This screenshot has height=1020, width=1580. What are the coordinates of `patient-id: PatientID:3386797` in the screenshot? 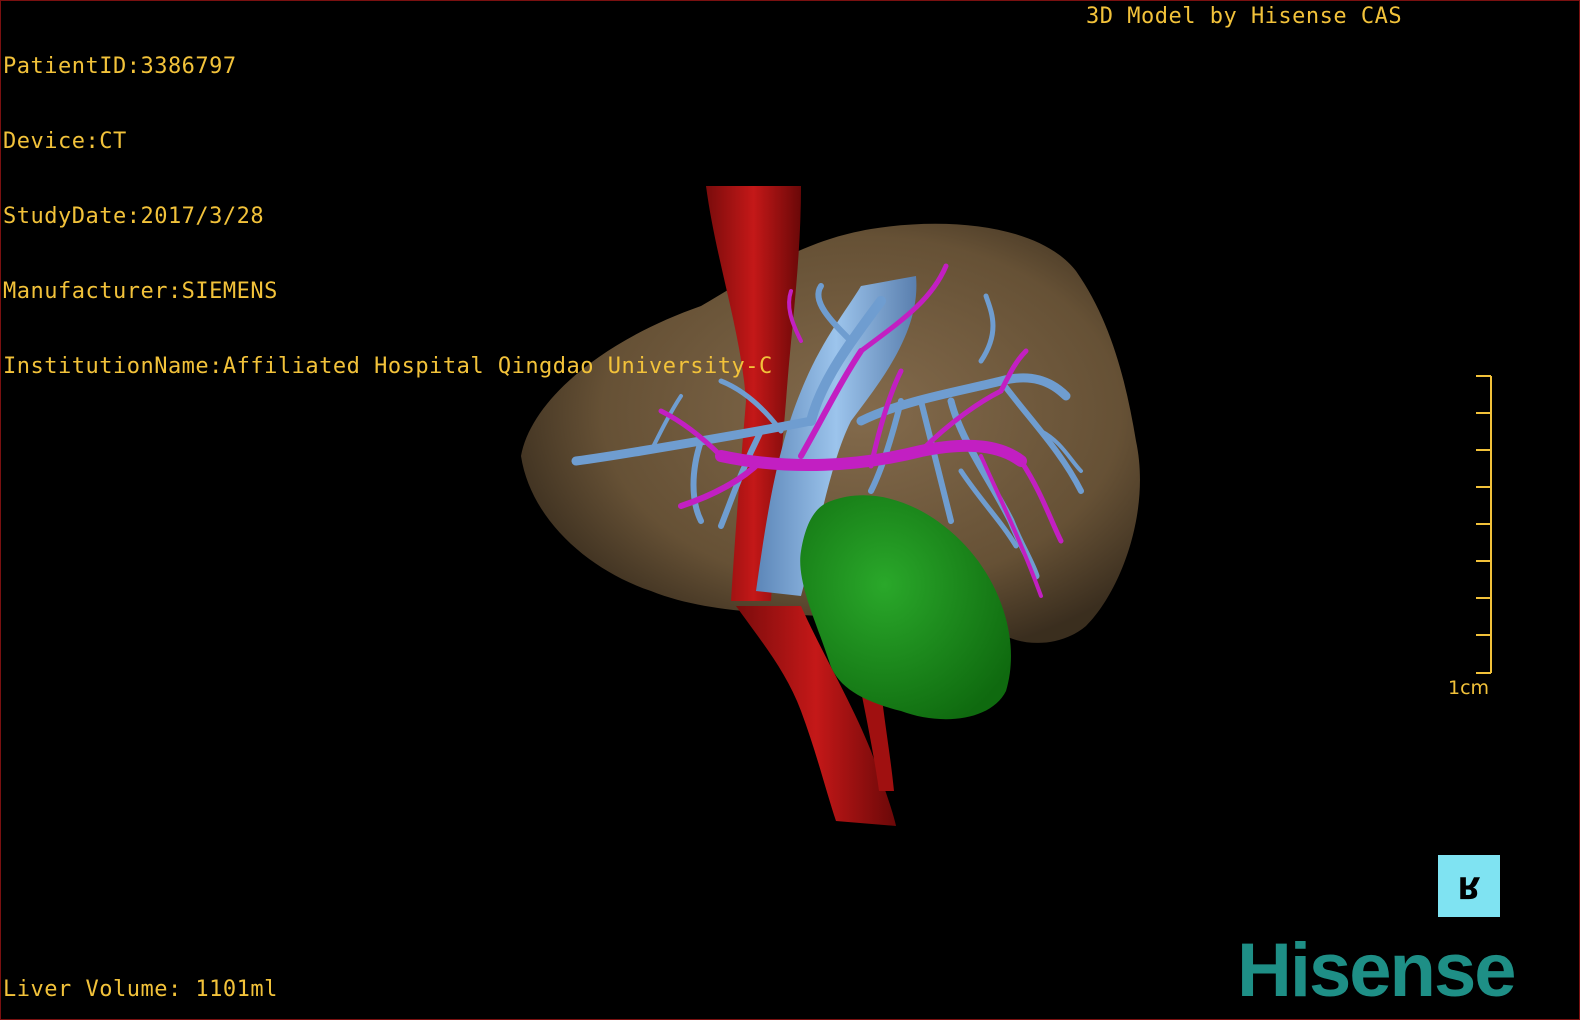 It's located at (120, 66).